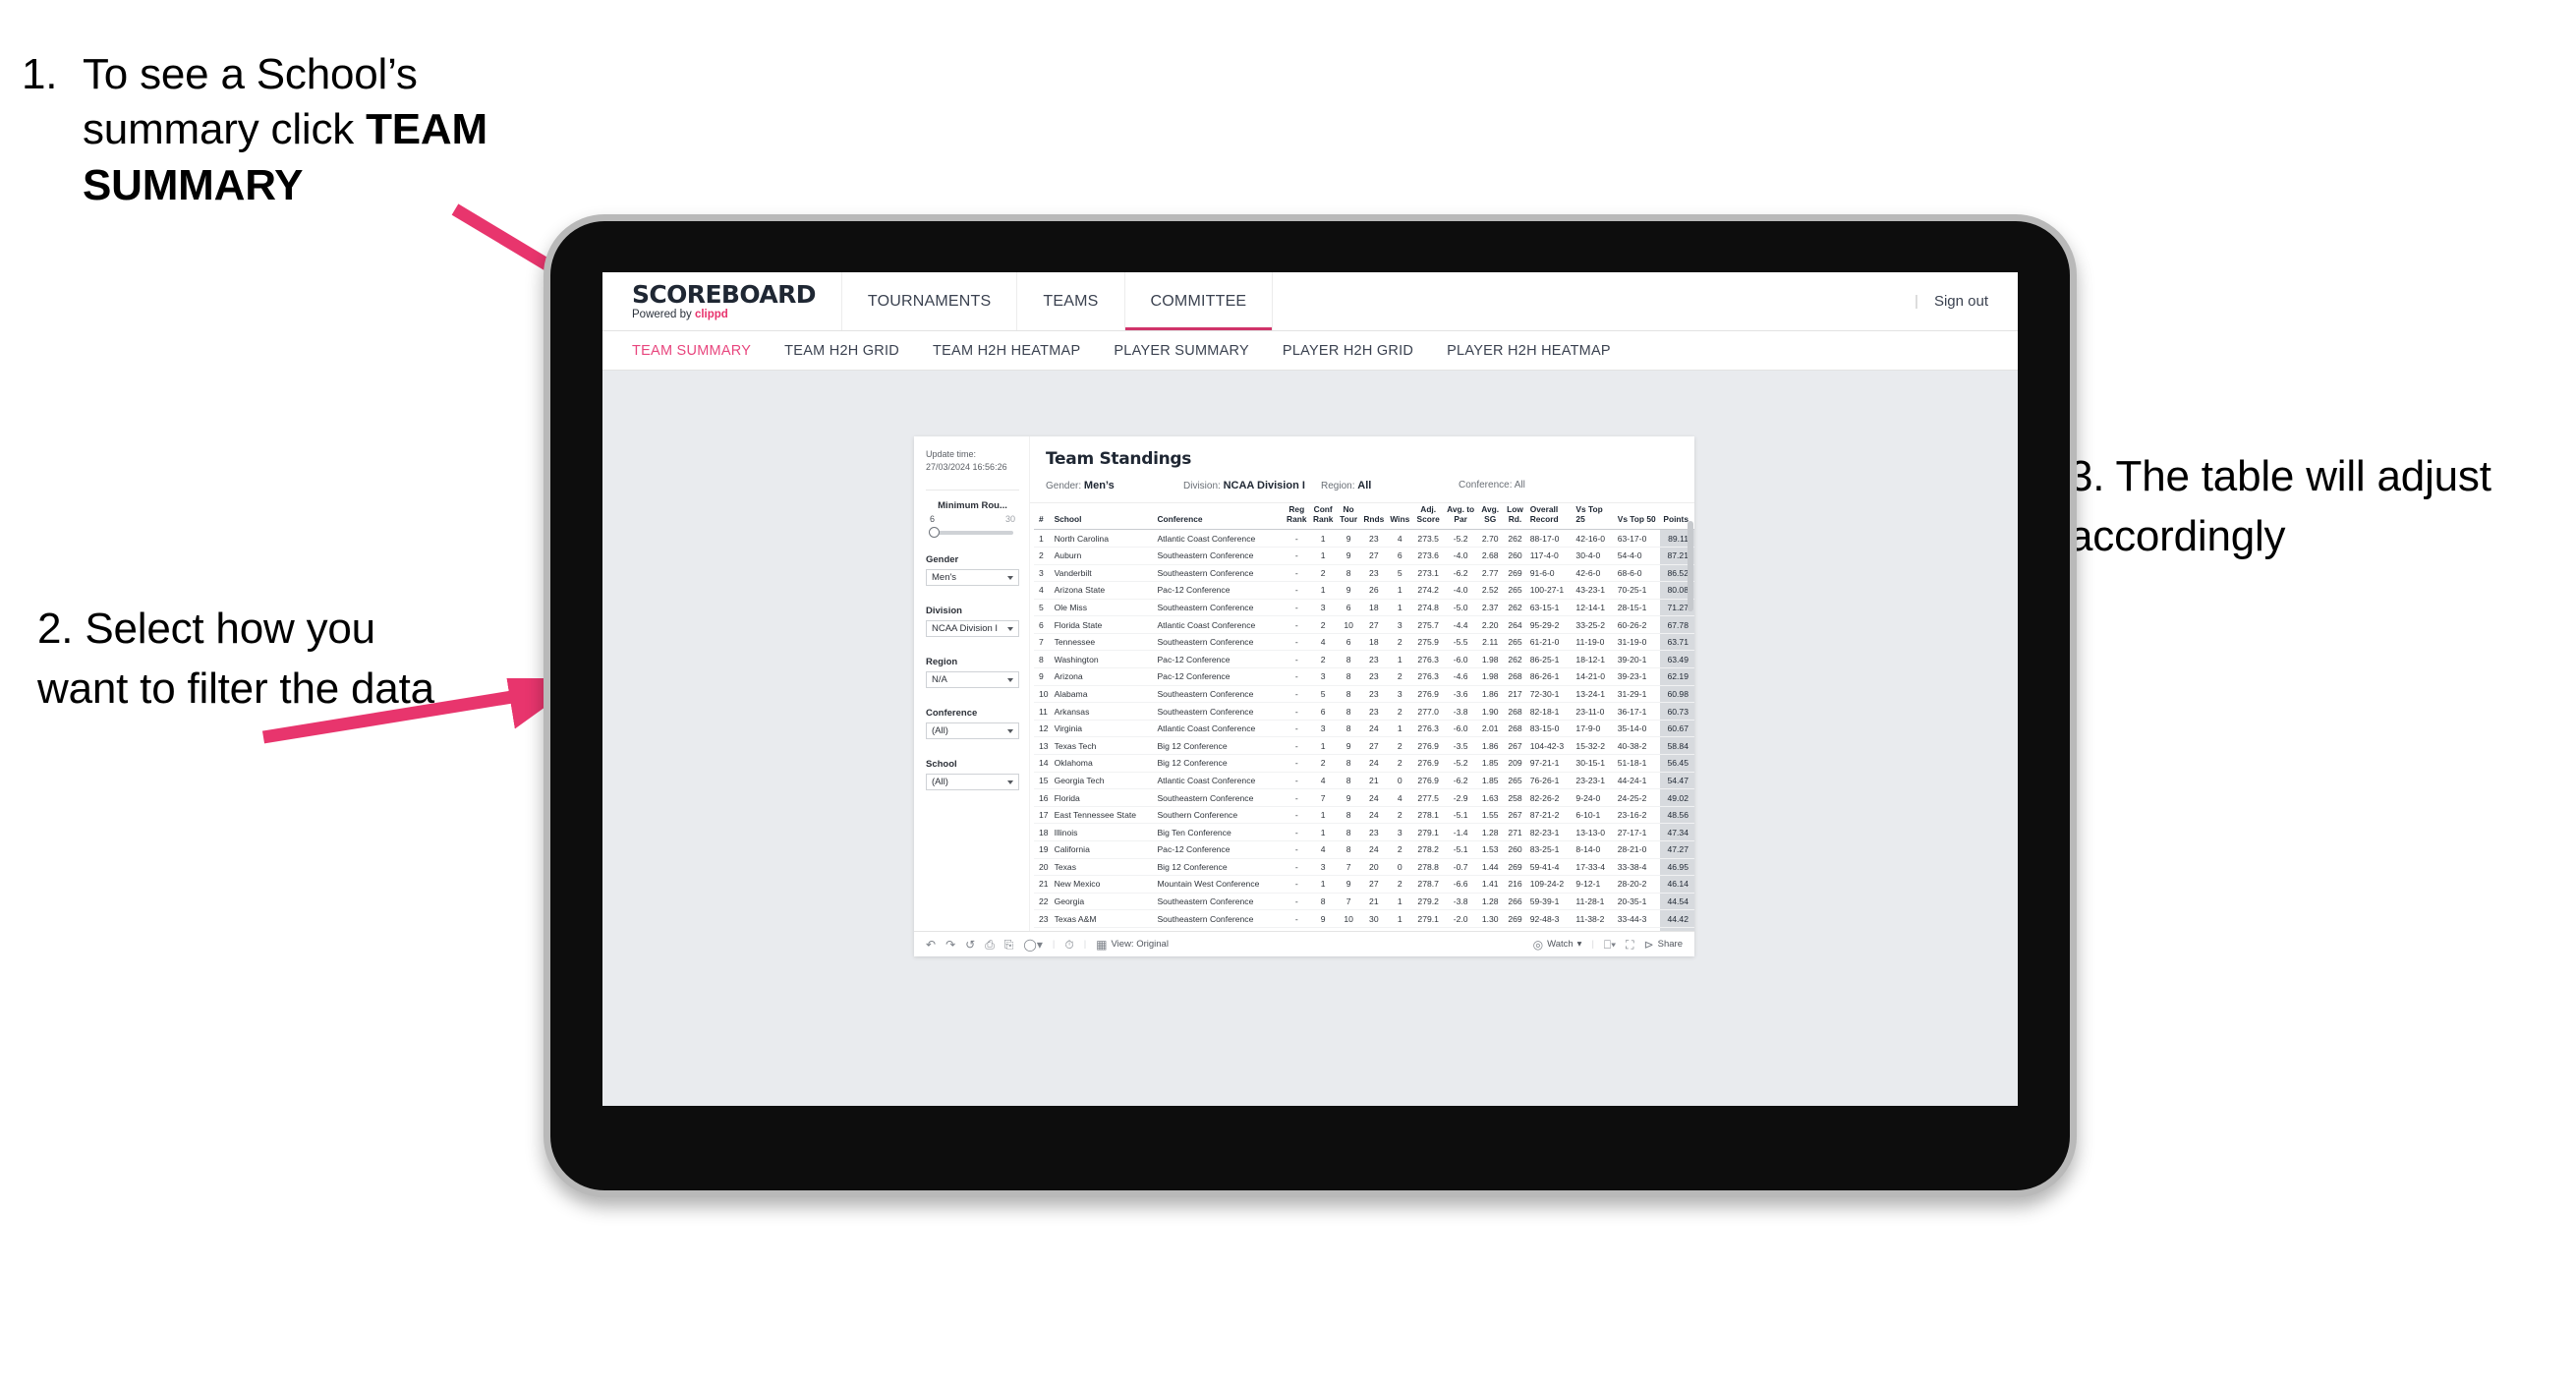 This screenshot has height=1386, width=2576. I want to click on minimum-rounds-slider, so click(971, 533).